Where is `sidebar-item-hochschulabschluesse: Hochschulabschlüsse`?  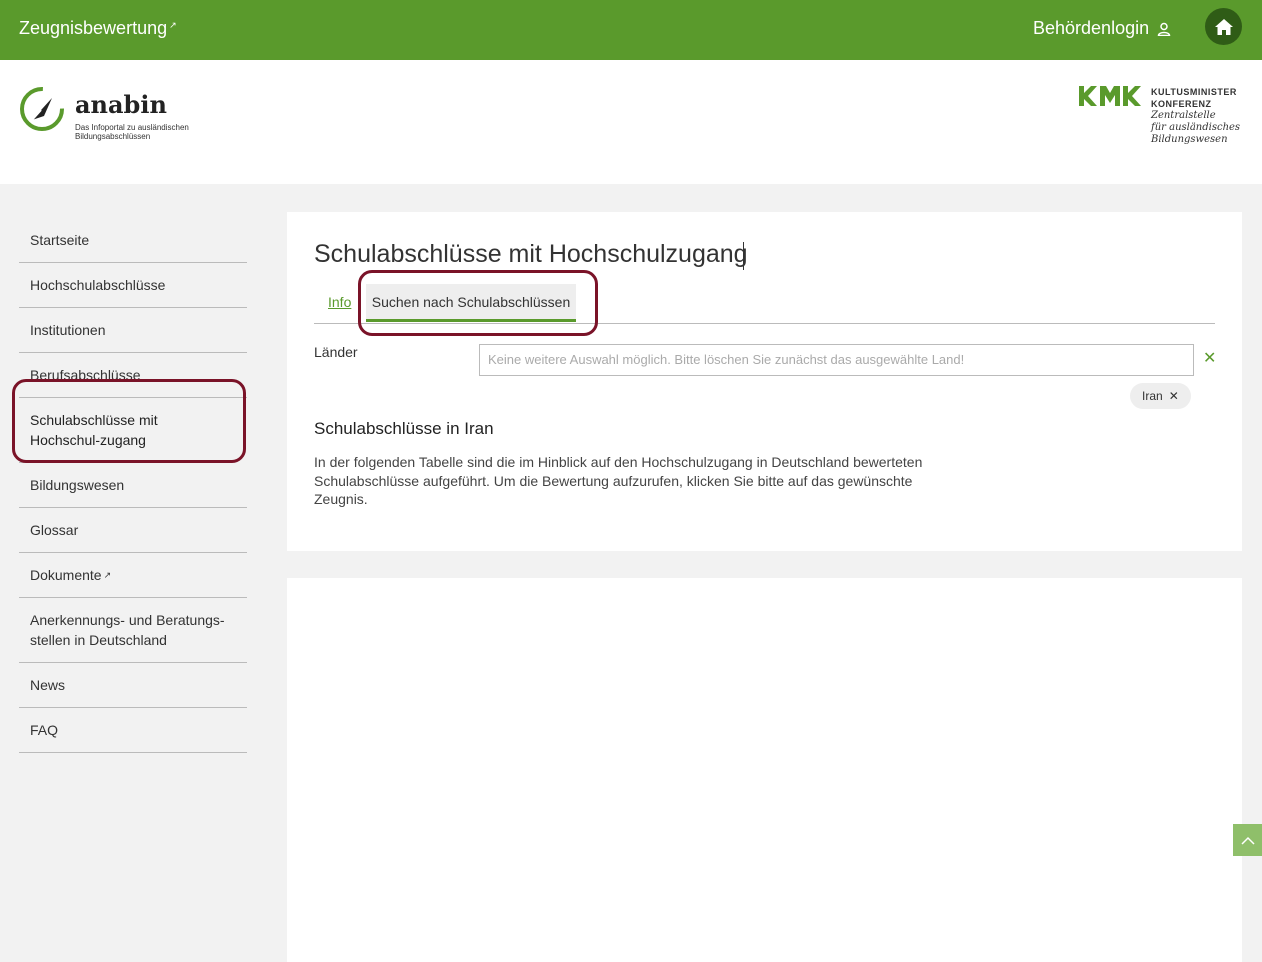 sidebar-item-hochschulabschluesse: Hochschulabschlüsse is located at coordinates (133, 285).